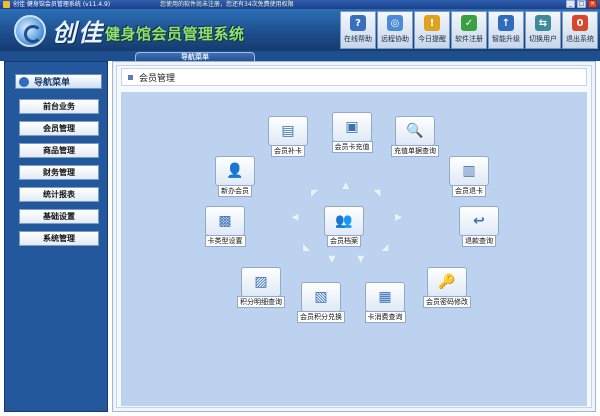  What do you see at coordinates (432, 23) in the screenshot?
I see `reminder-icon: !` at bounding box center [432, 23].